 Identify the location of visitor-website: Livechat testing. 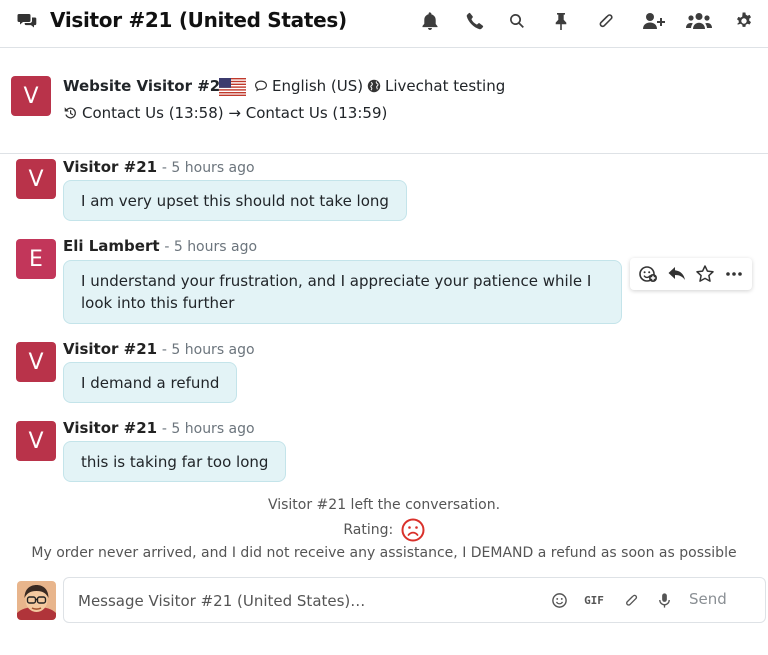
(436, 86).